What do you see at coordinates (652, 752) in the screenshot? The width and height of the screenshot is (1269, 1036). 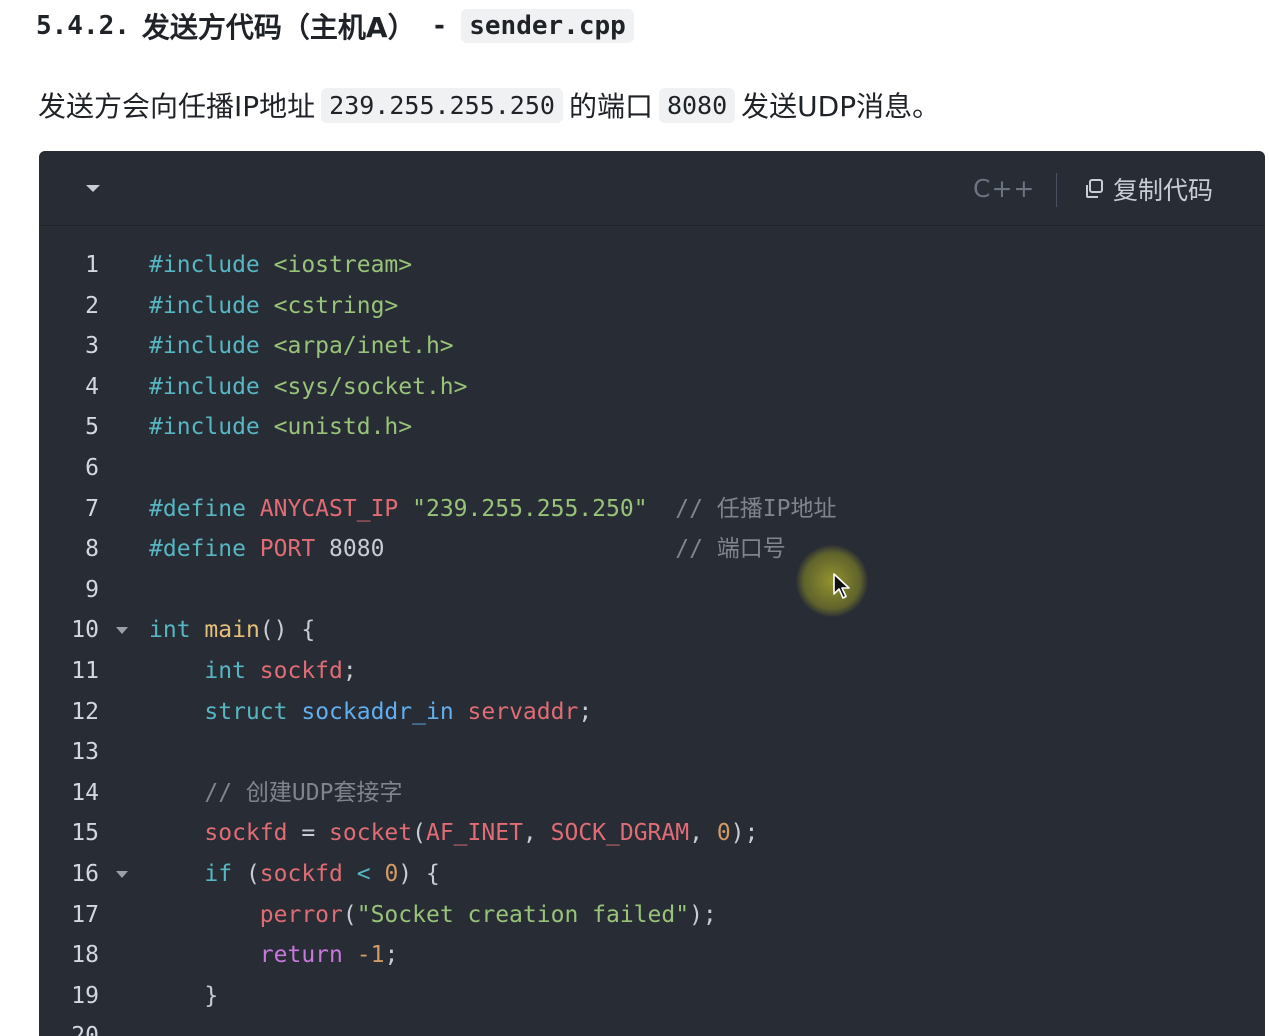 I see `code-line: 13` at bounding box center [652, 752].